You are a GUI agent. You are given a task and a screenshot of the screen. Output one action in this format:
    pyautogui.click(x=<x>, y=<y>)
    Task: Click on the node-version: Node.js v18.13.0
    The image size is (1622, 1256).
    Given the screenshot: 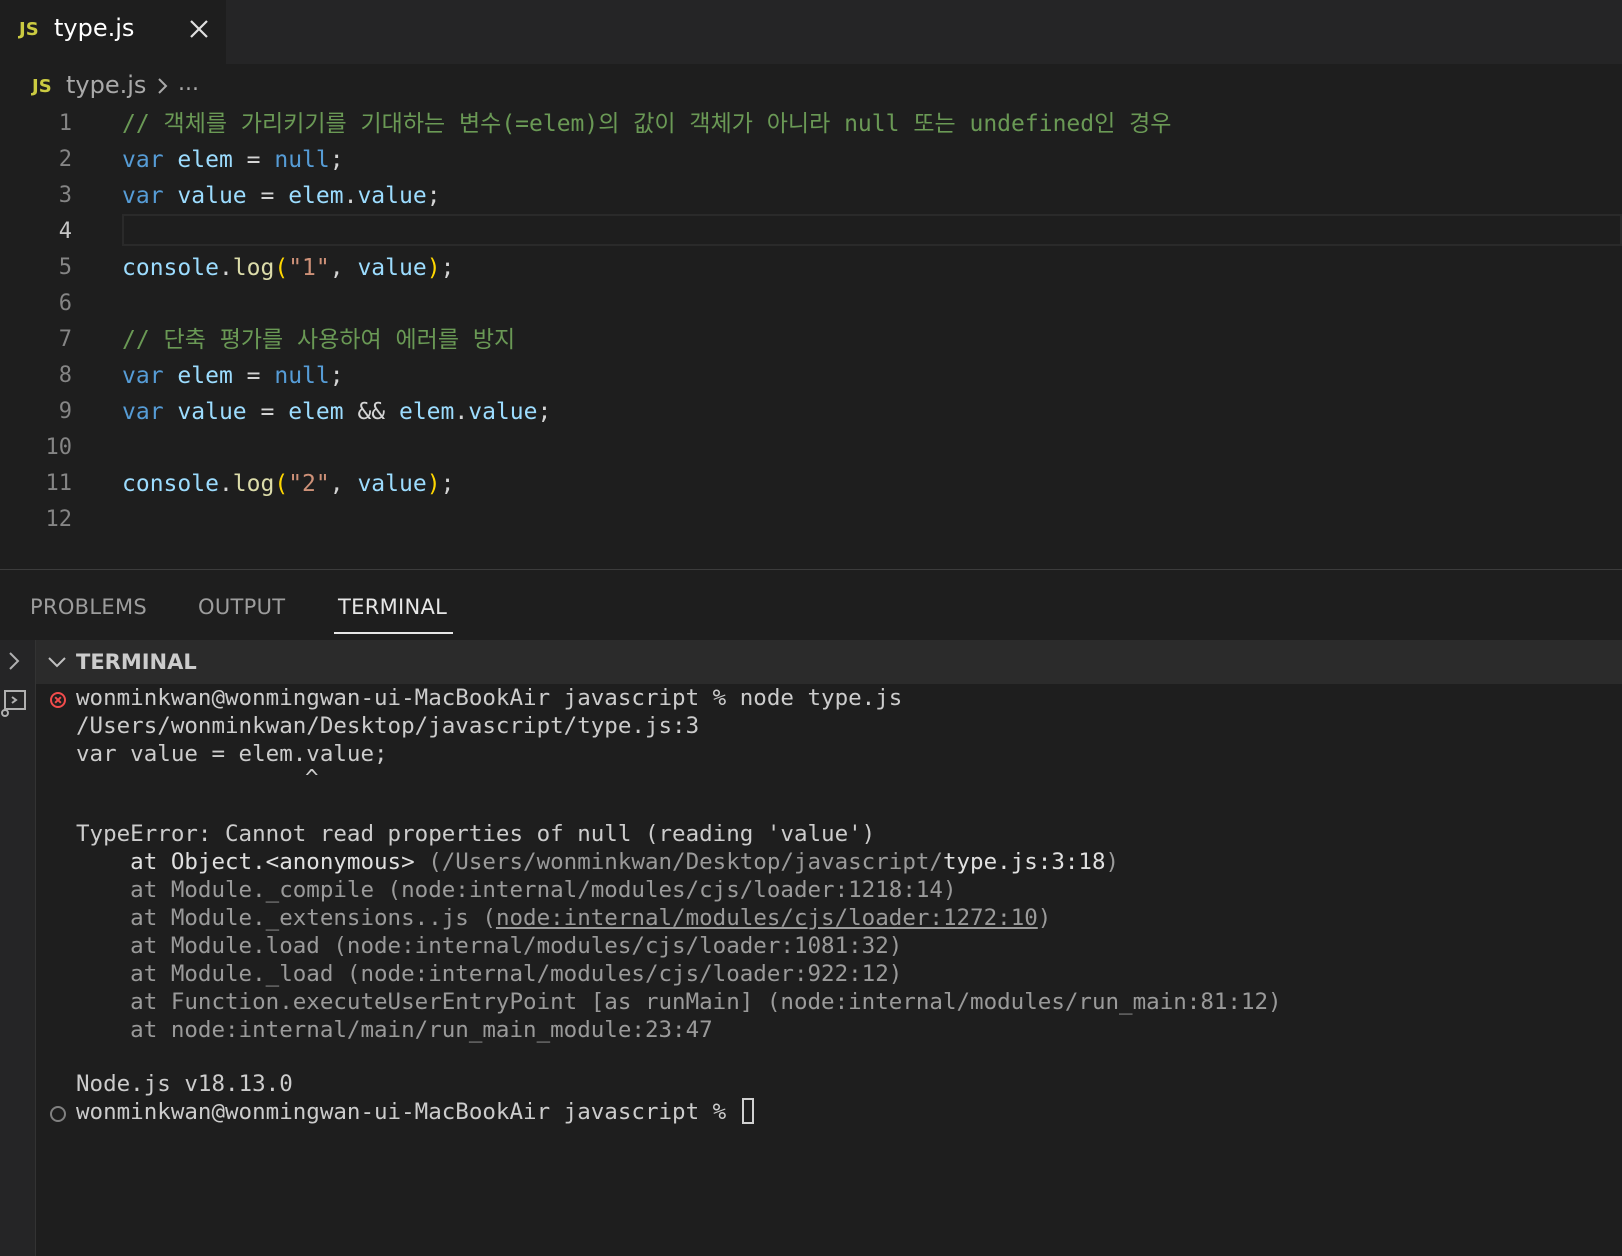 What is the action you would take?
    pyautogui.click(x=184, y=1084)
    